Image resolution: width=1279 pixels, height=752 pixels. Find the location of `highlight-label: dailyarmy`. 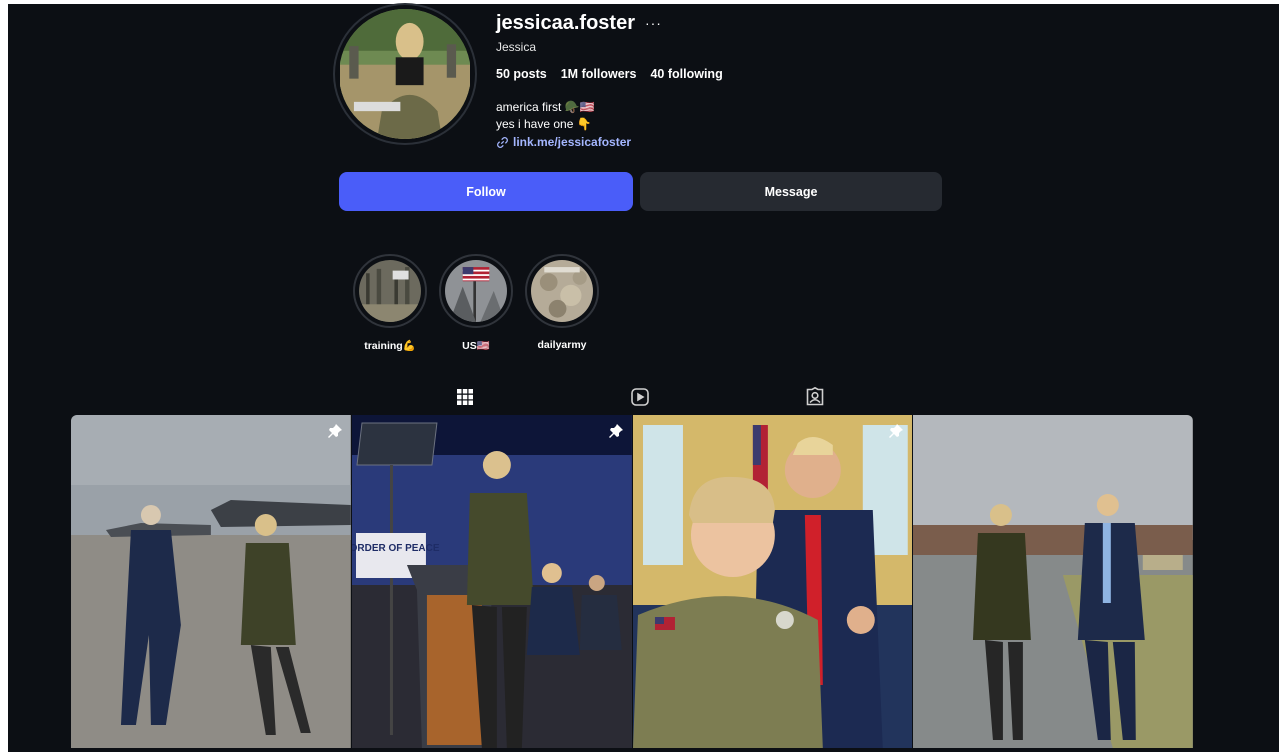

highlight-label: dailyarmy is located at coordinates (562, 345).